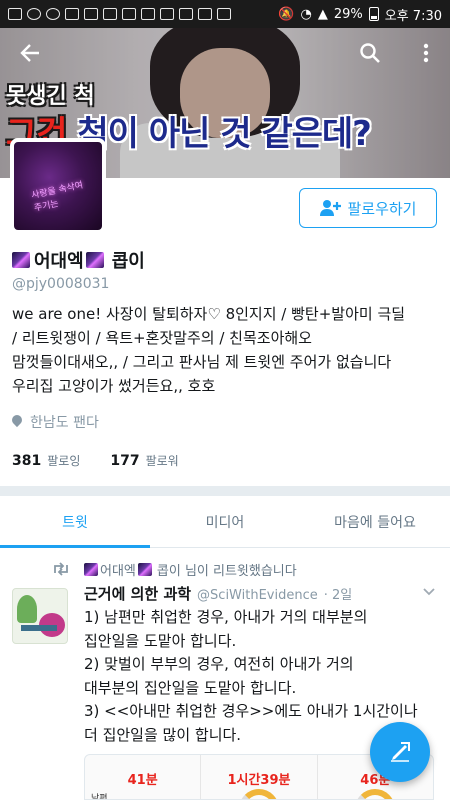  What do you see at coordinates (125, 461) in the screenshot?
I see `followers-count: 177` at bounding box center [125, 461].